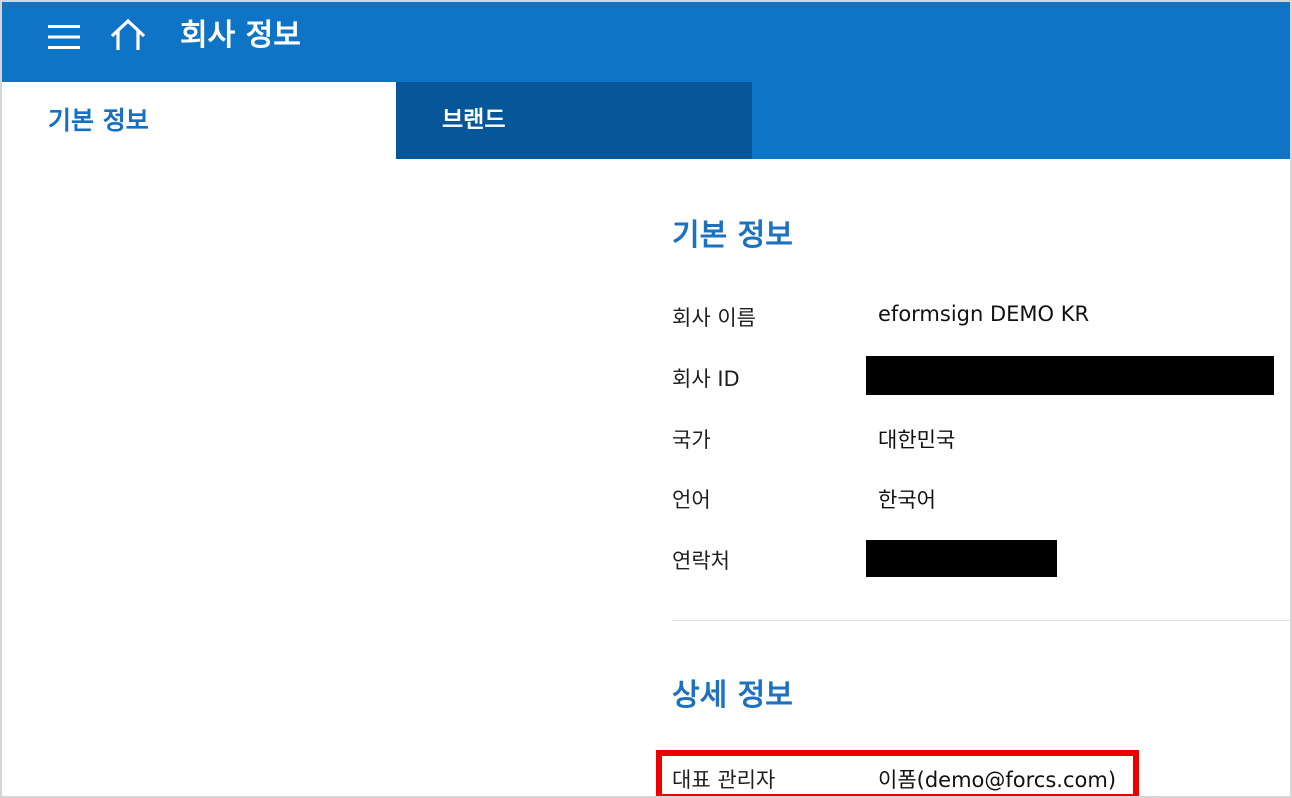  What do you see at coordinates (1070, 375) in the screenshot?
I see `company-id-redaction` at bounding box center [1070, 375].